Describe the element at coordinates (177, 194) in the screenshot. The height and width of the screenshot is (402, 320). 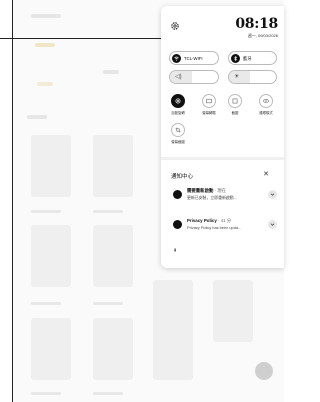
I see `restart-icon` at that location.